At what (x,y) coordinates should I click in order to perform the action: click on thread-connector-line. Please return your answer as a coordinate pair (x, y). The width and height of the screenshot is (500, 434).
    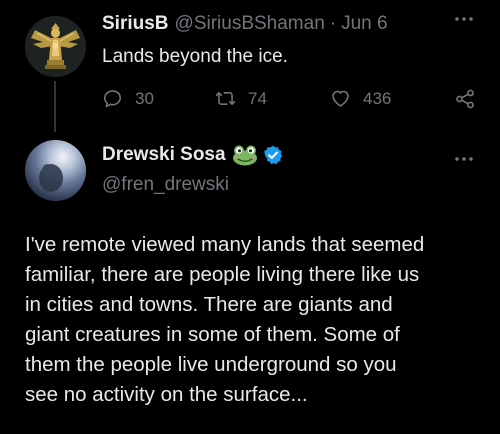
    Looking at the image, I should click on (55, 106).